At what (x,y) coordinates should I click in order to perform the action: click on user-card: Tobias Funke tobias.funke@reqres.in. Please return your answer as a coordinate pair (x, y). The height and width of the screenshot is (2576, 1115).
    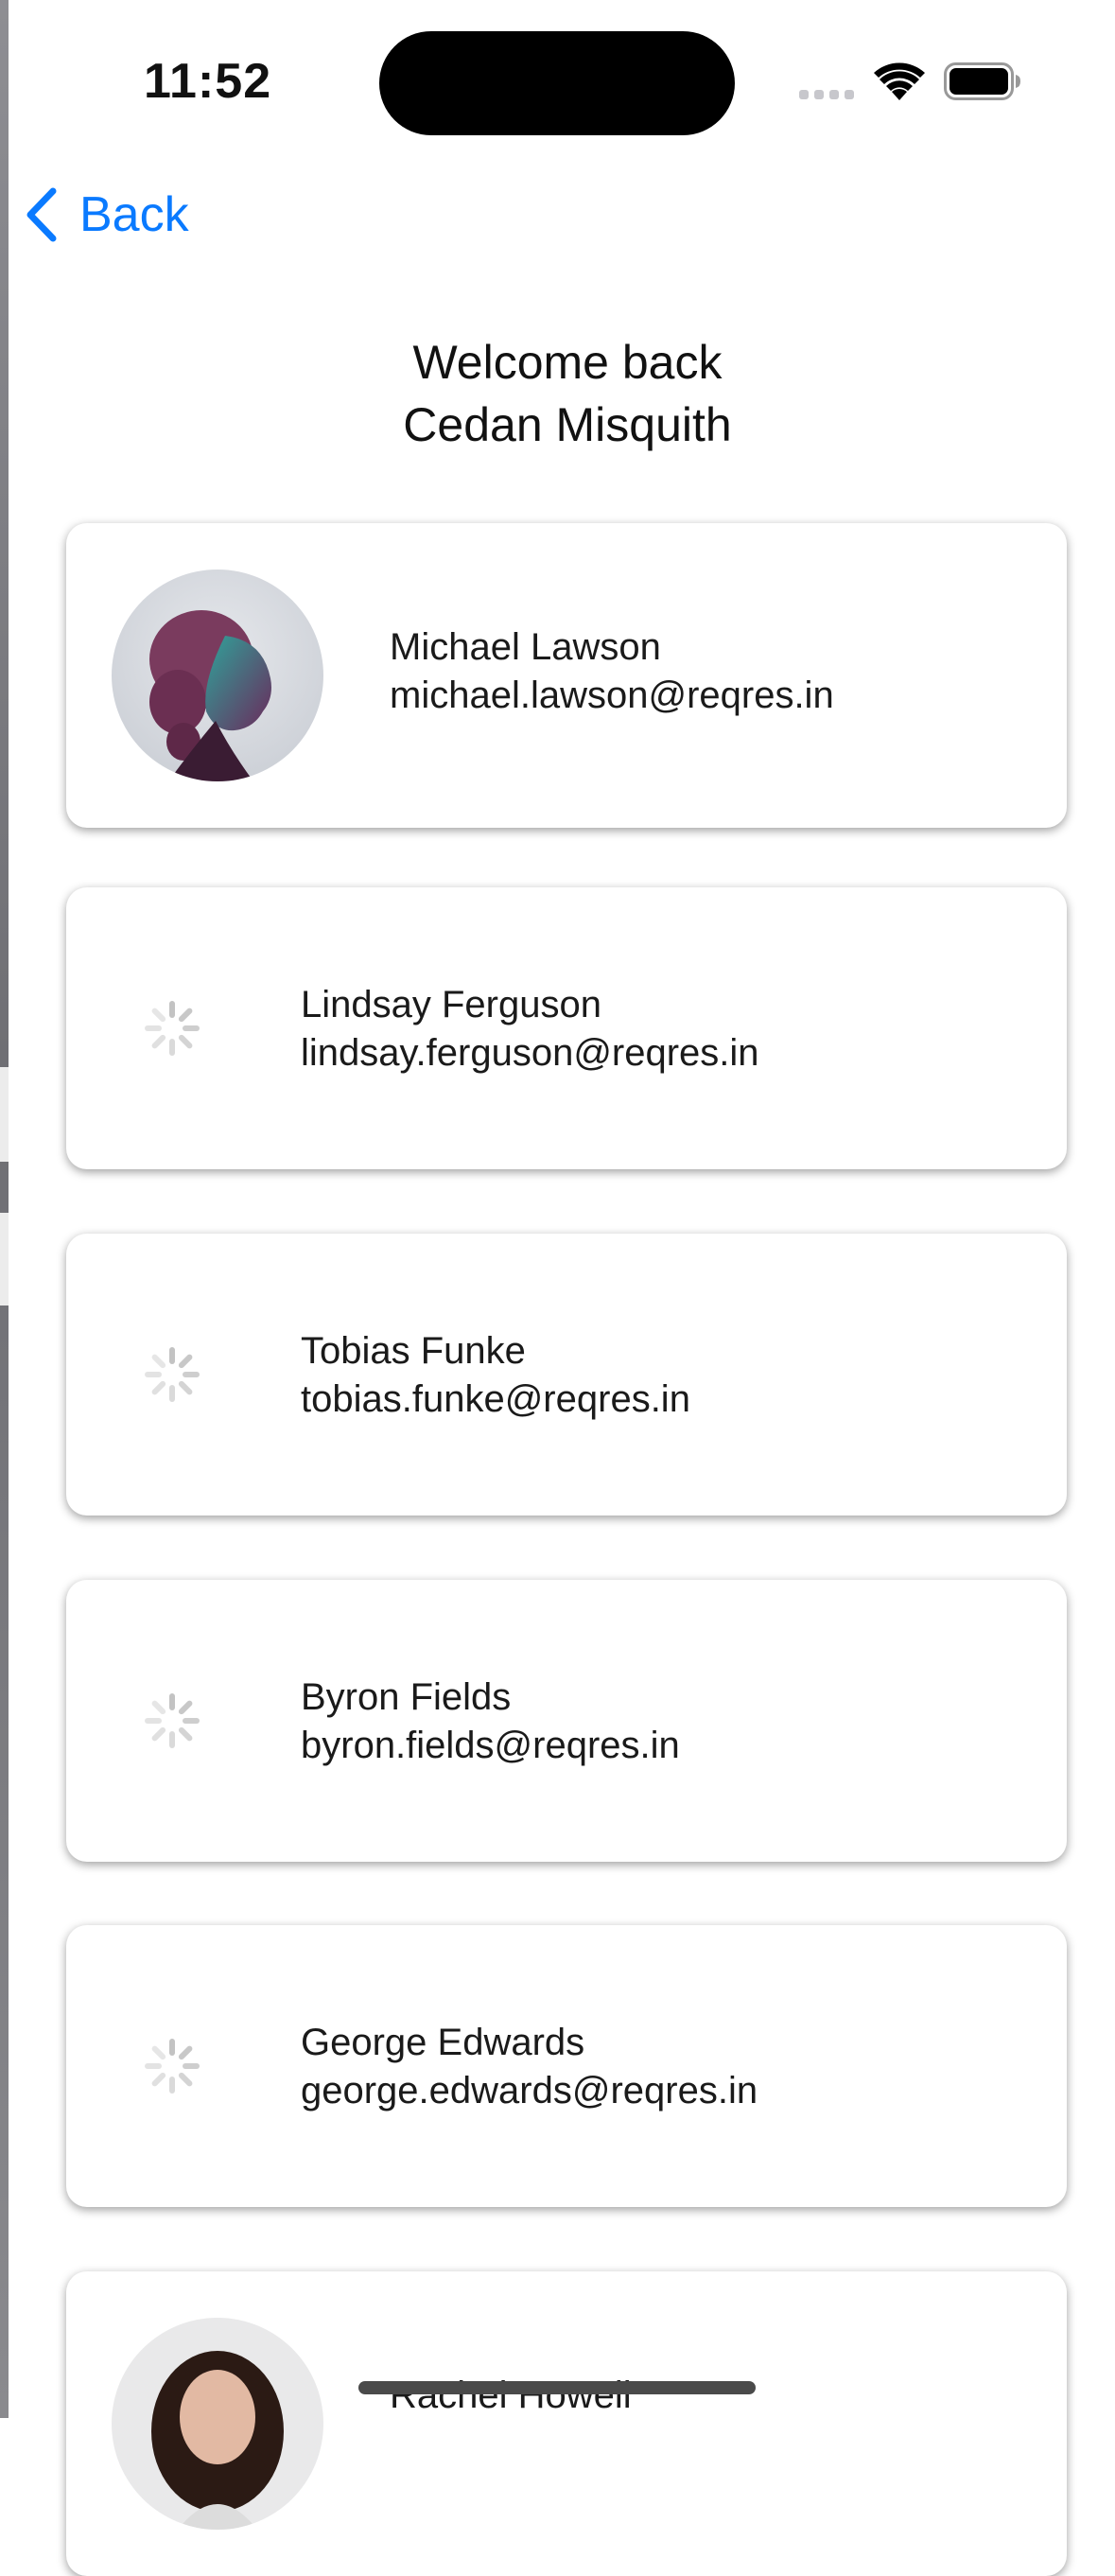
    Looking at the image, I should click on (566, 1375).